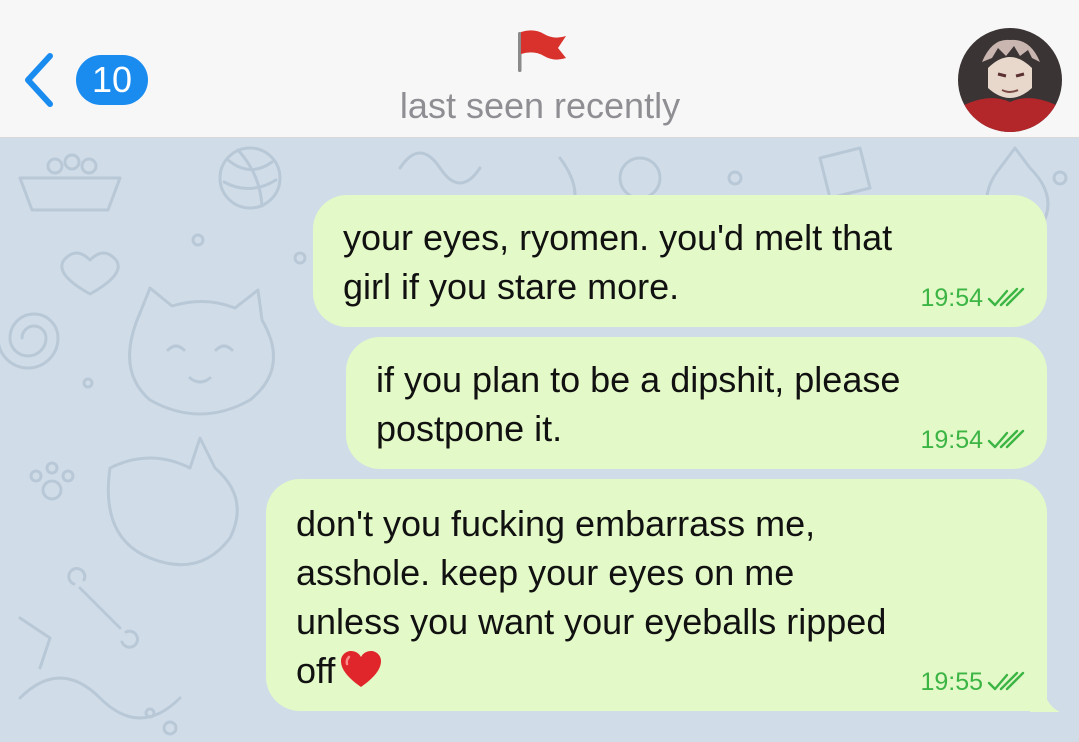 The width and height of the screenshot is (1079, 742). I want to click on unread-count-badge: 10, so click(112, 80).